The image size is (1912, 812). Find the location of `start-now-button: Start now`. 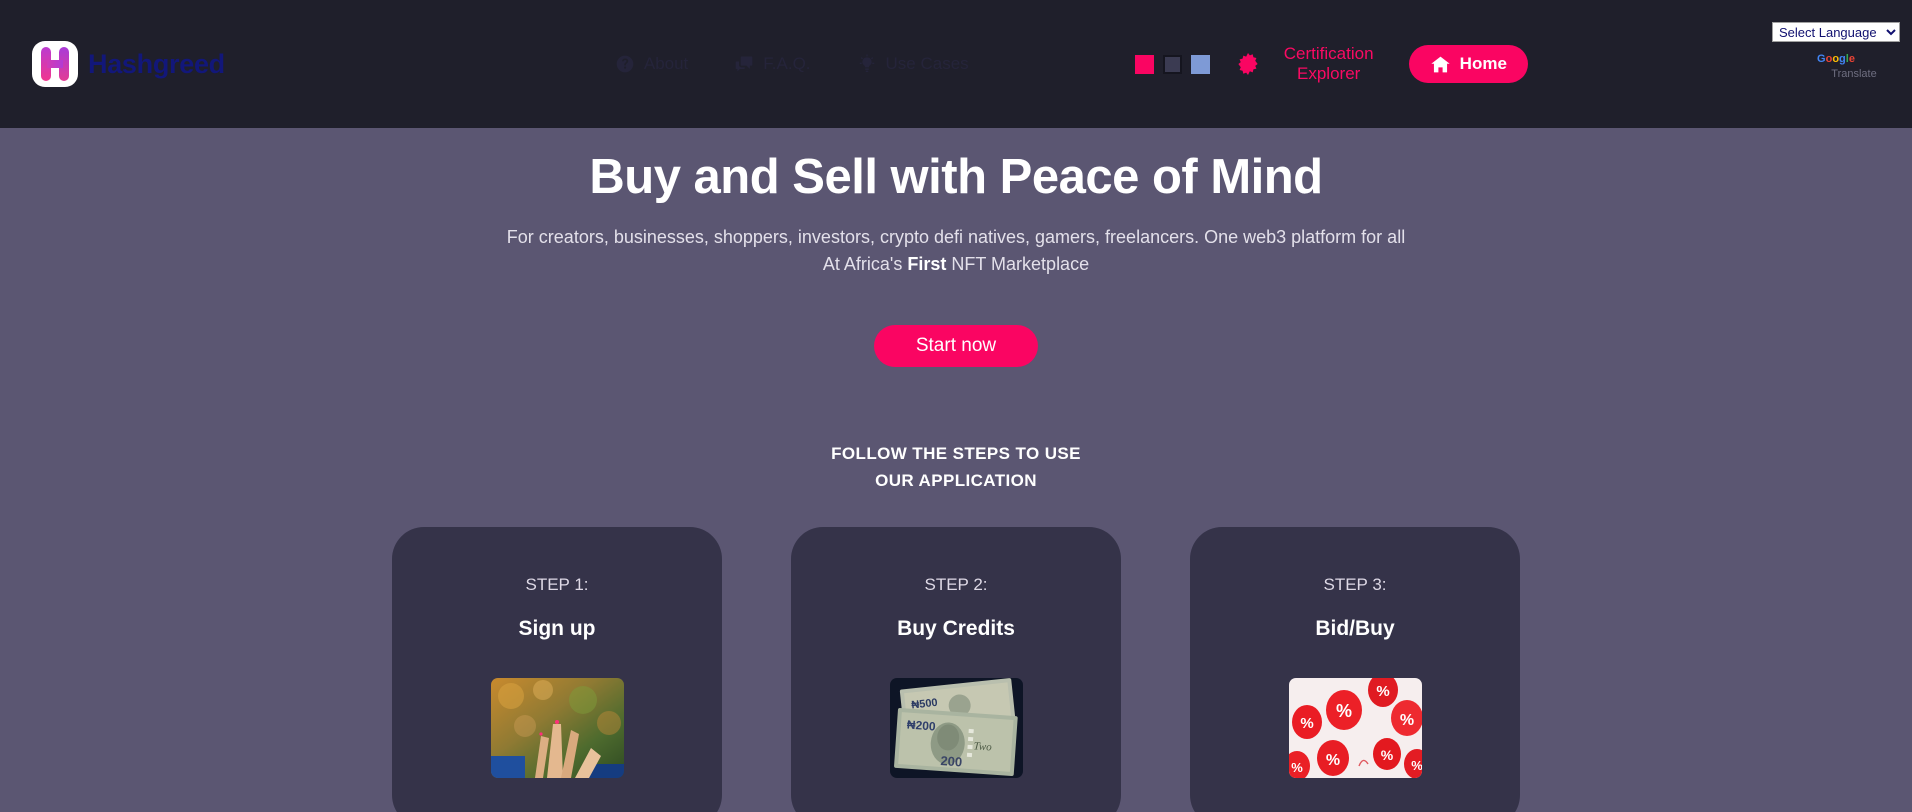

start-now-button: Start now is located at coordinates (956, 346).